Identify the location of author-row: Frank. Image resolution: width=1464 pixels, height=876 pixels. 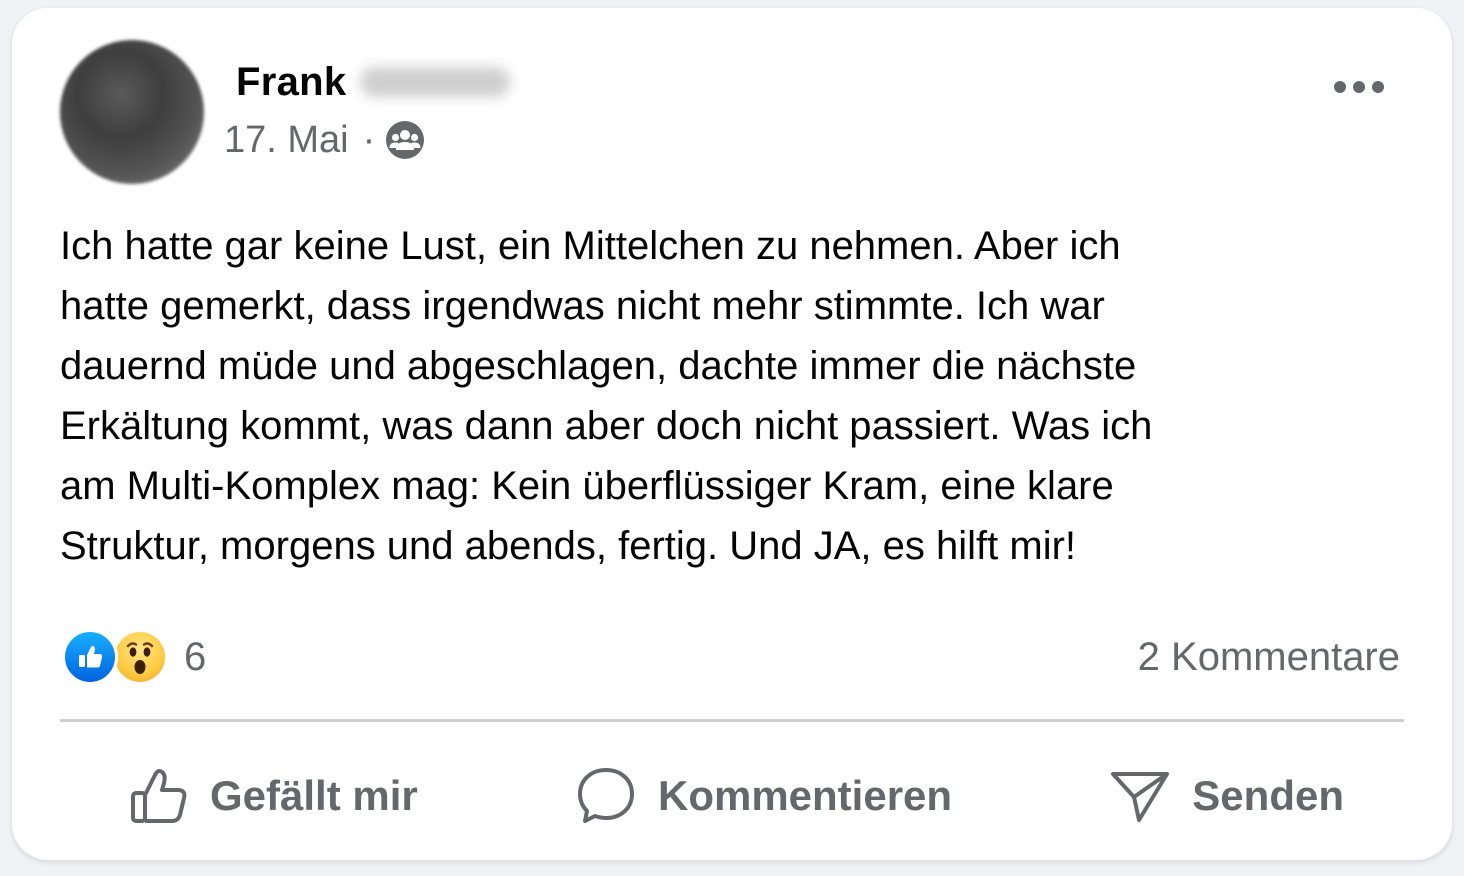
(373, 82).